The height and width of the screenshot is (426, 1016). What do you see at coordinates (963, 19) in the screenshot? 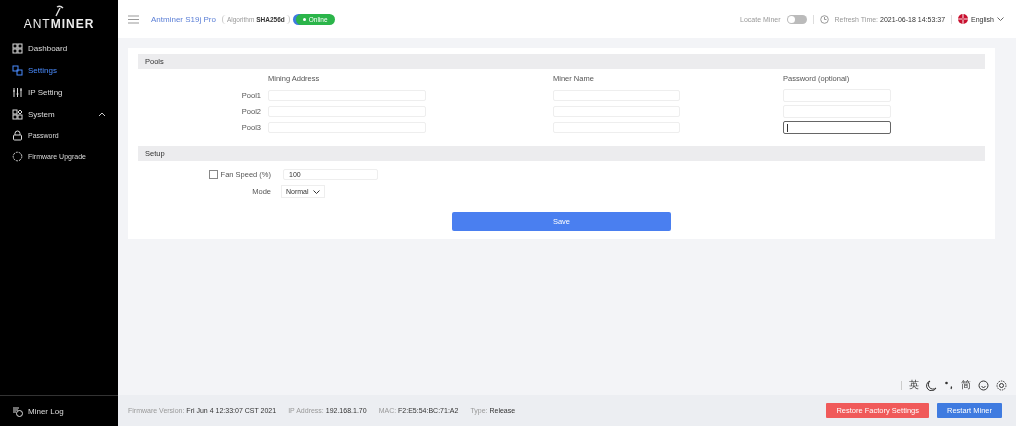
I see `flag-icon` at bounding box center [963, 19].